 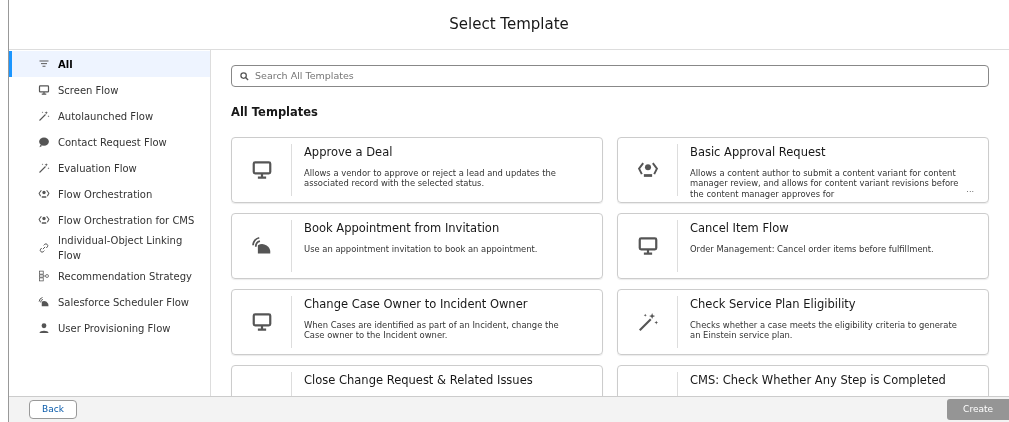 I want to click on template-description: Order Management: Cancel order items before fulfillment., so click(x=812, y=249).